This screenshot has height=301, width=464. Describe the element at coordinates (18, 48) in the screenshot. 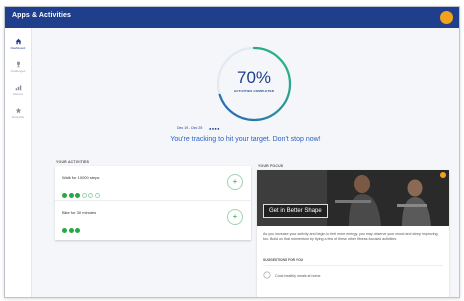

I see `sidebar-item-label: Dashboard` at that location.